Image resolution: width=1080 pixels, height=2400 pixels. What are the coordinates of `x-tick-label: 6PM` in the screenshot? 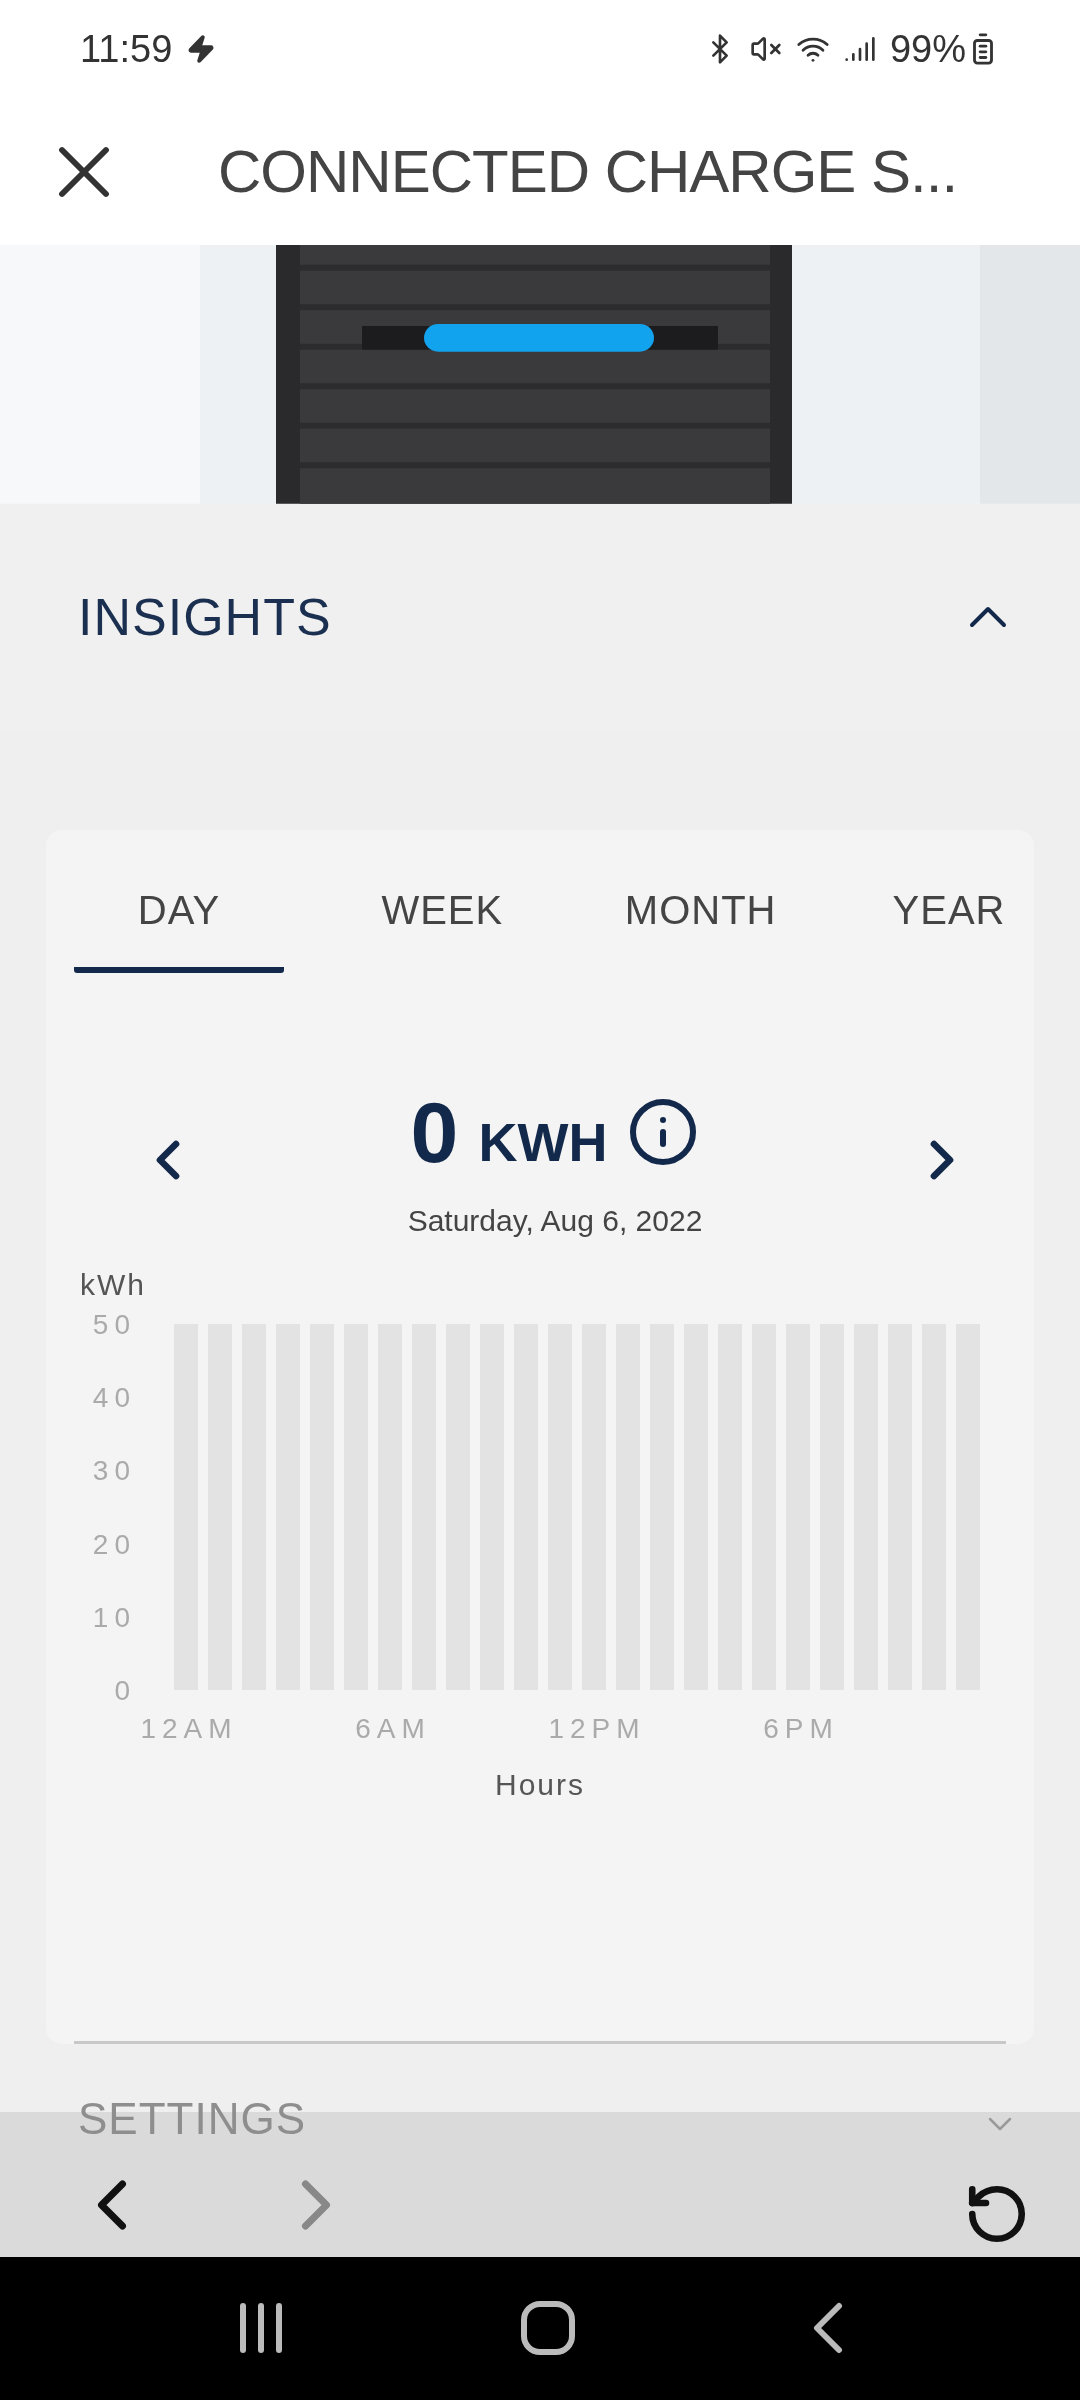 It's located at (801, 1728).